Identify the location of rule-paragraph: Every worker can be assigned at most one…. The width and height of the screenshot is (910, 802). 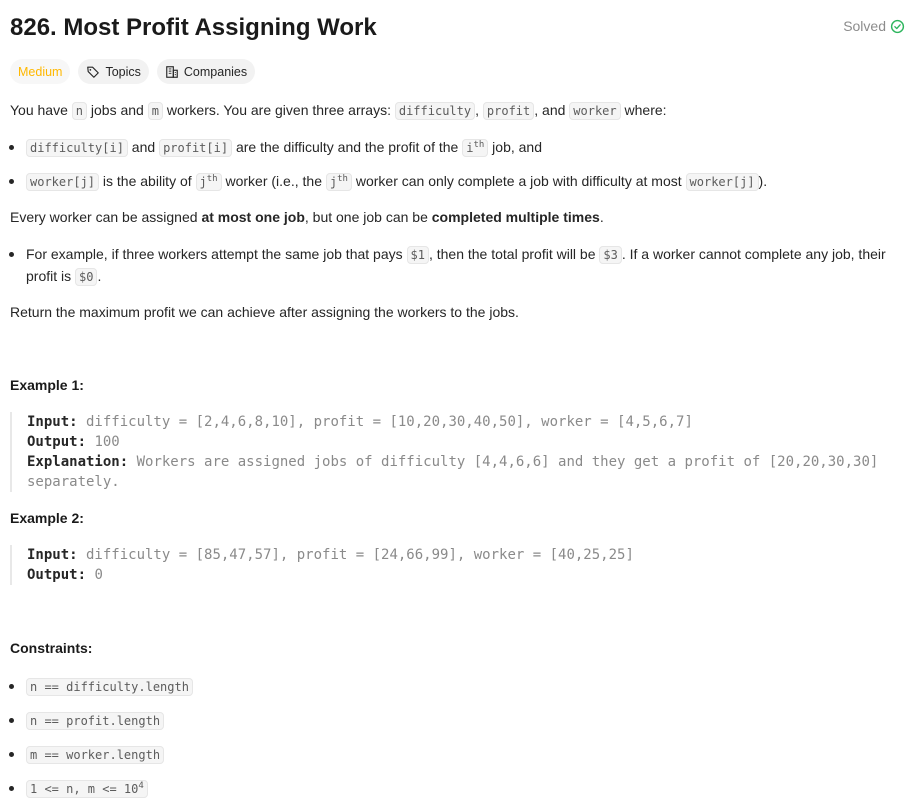
(307, 217).